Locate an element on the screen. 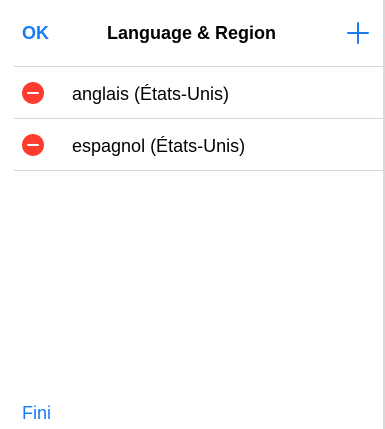 The width and height of the screenshot is (385, 429). language-label: espagnol (États-Unis) is located at coordinates (159, 146).